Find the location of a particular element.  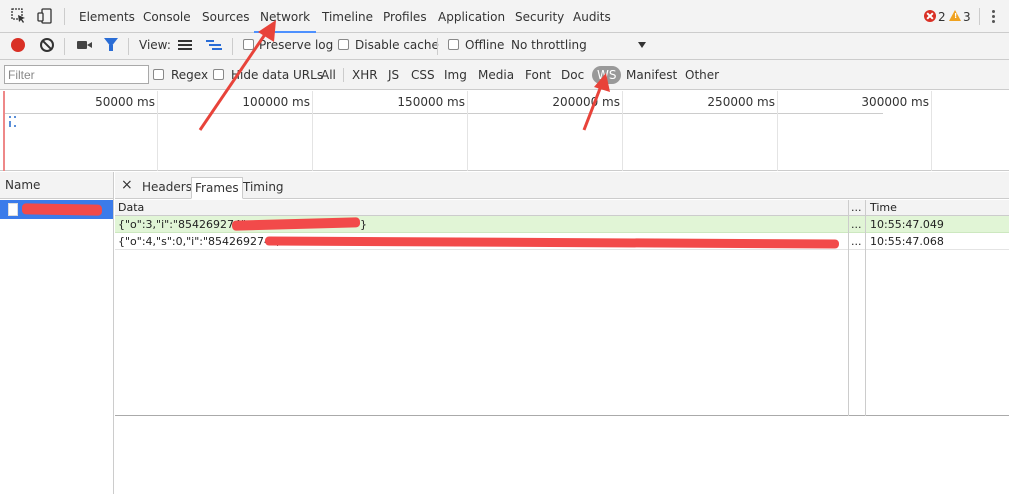

tick-label: 50000 ms is located at coordinates (125, 102).